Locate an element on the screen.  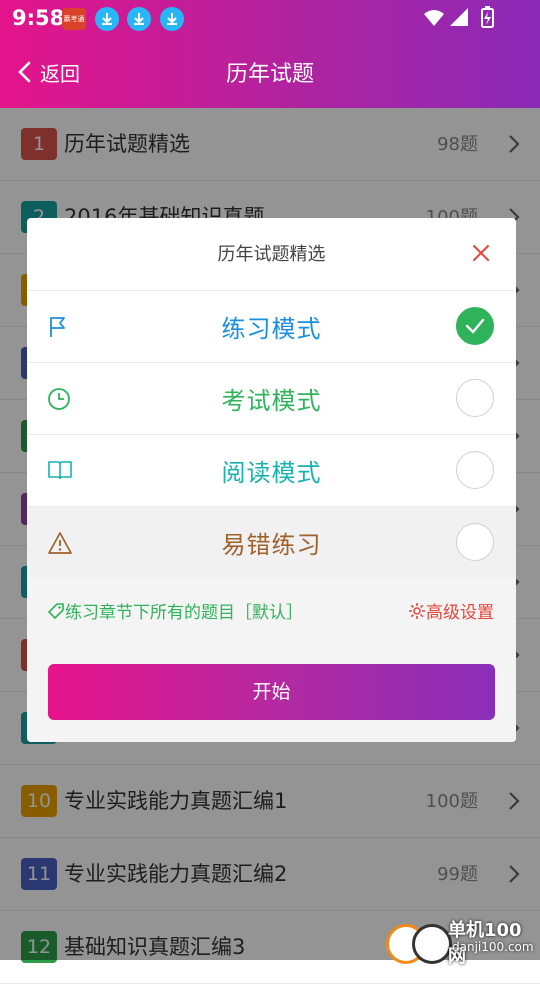
mode-option-mistakes: 易错练习 is located at coordinates (271, 542).